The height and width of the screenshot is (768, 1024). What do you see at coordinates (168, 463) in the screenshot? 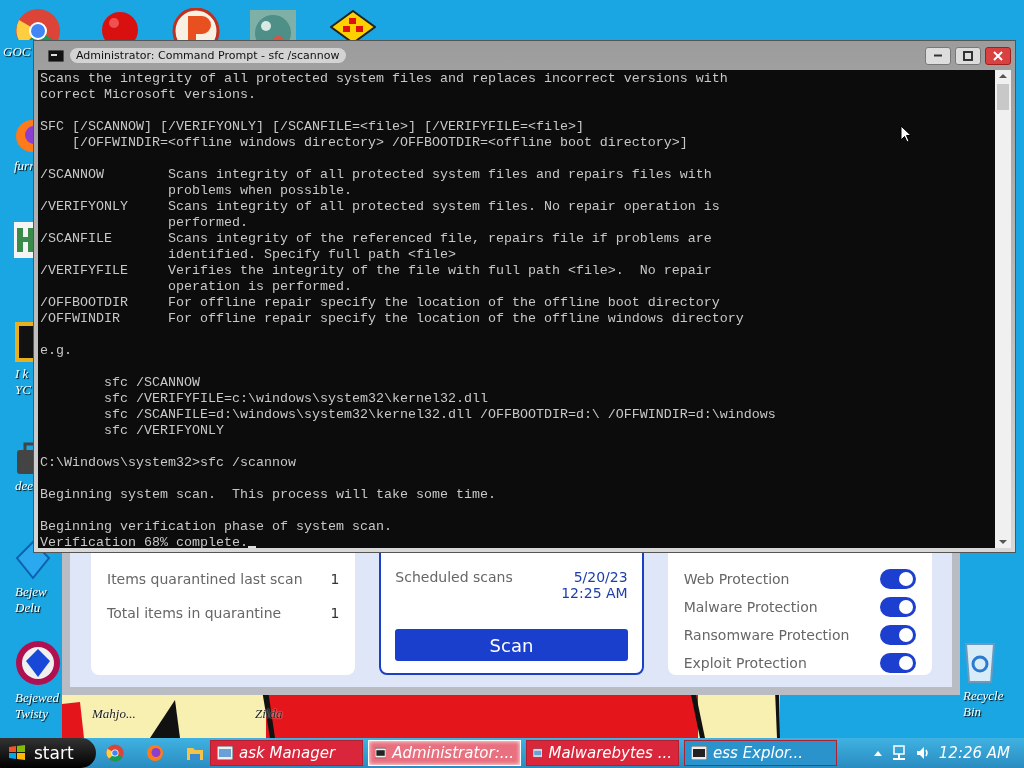
I see `console-line: C:\Windows\system32>sfc /scannow` at bounding box center [168, 463].